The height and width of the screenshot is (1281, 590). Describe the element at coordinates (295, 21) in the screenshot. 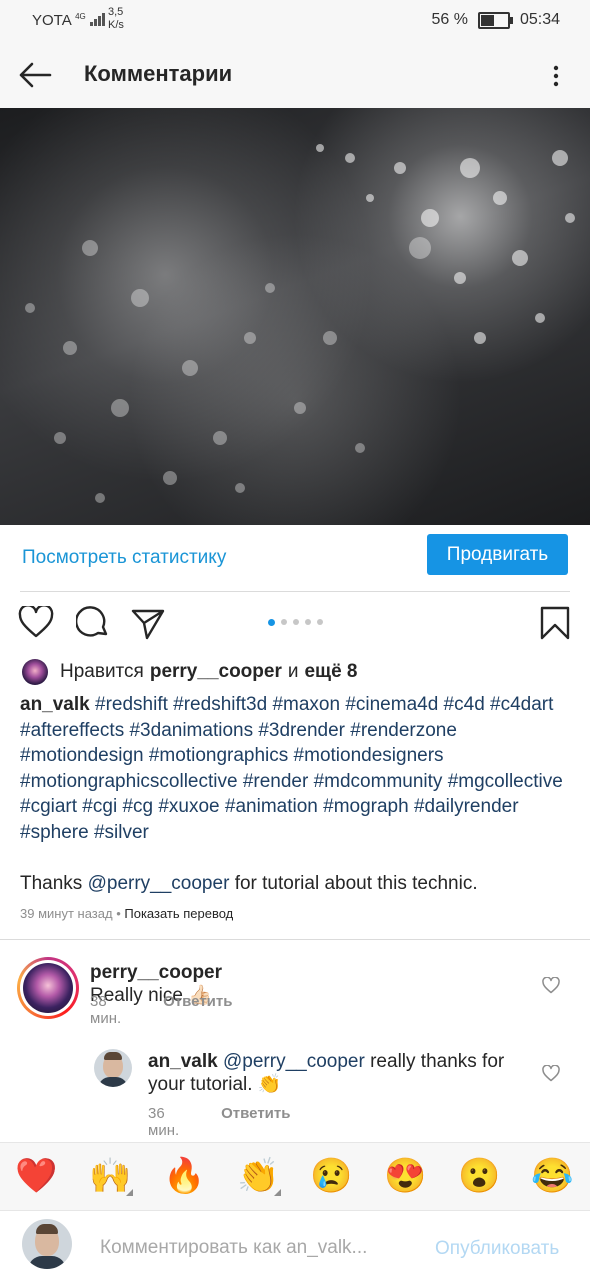

I see `status-bar: YOTA 4G 3,5 K/s 56 % 05:34` at that location.